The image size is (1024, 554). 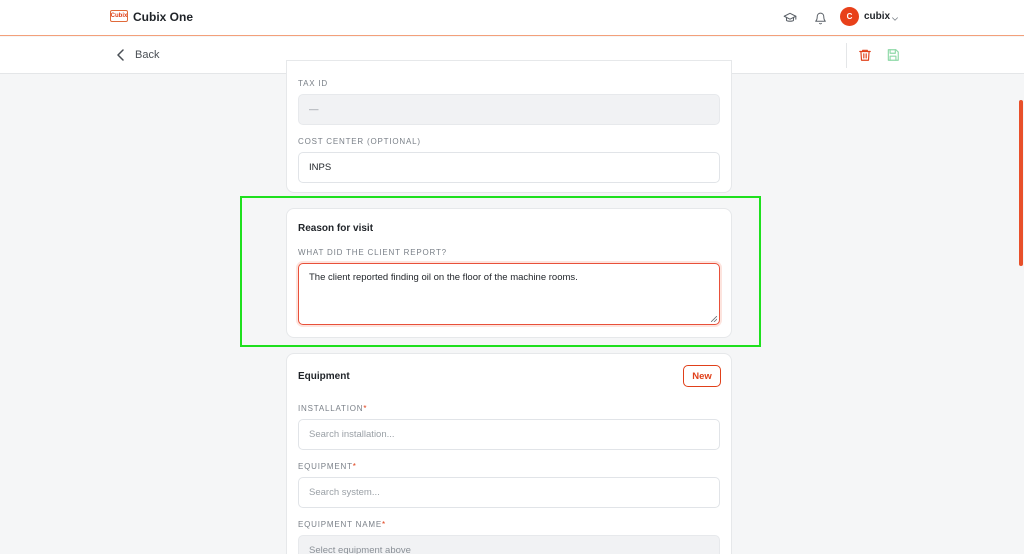 I want to click on new-equipment-button: New, so click(x=702, y=376).